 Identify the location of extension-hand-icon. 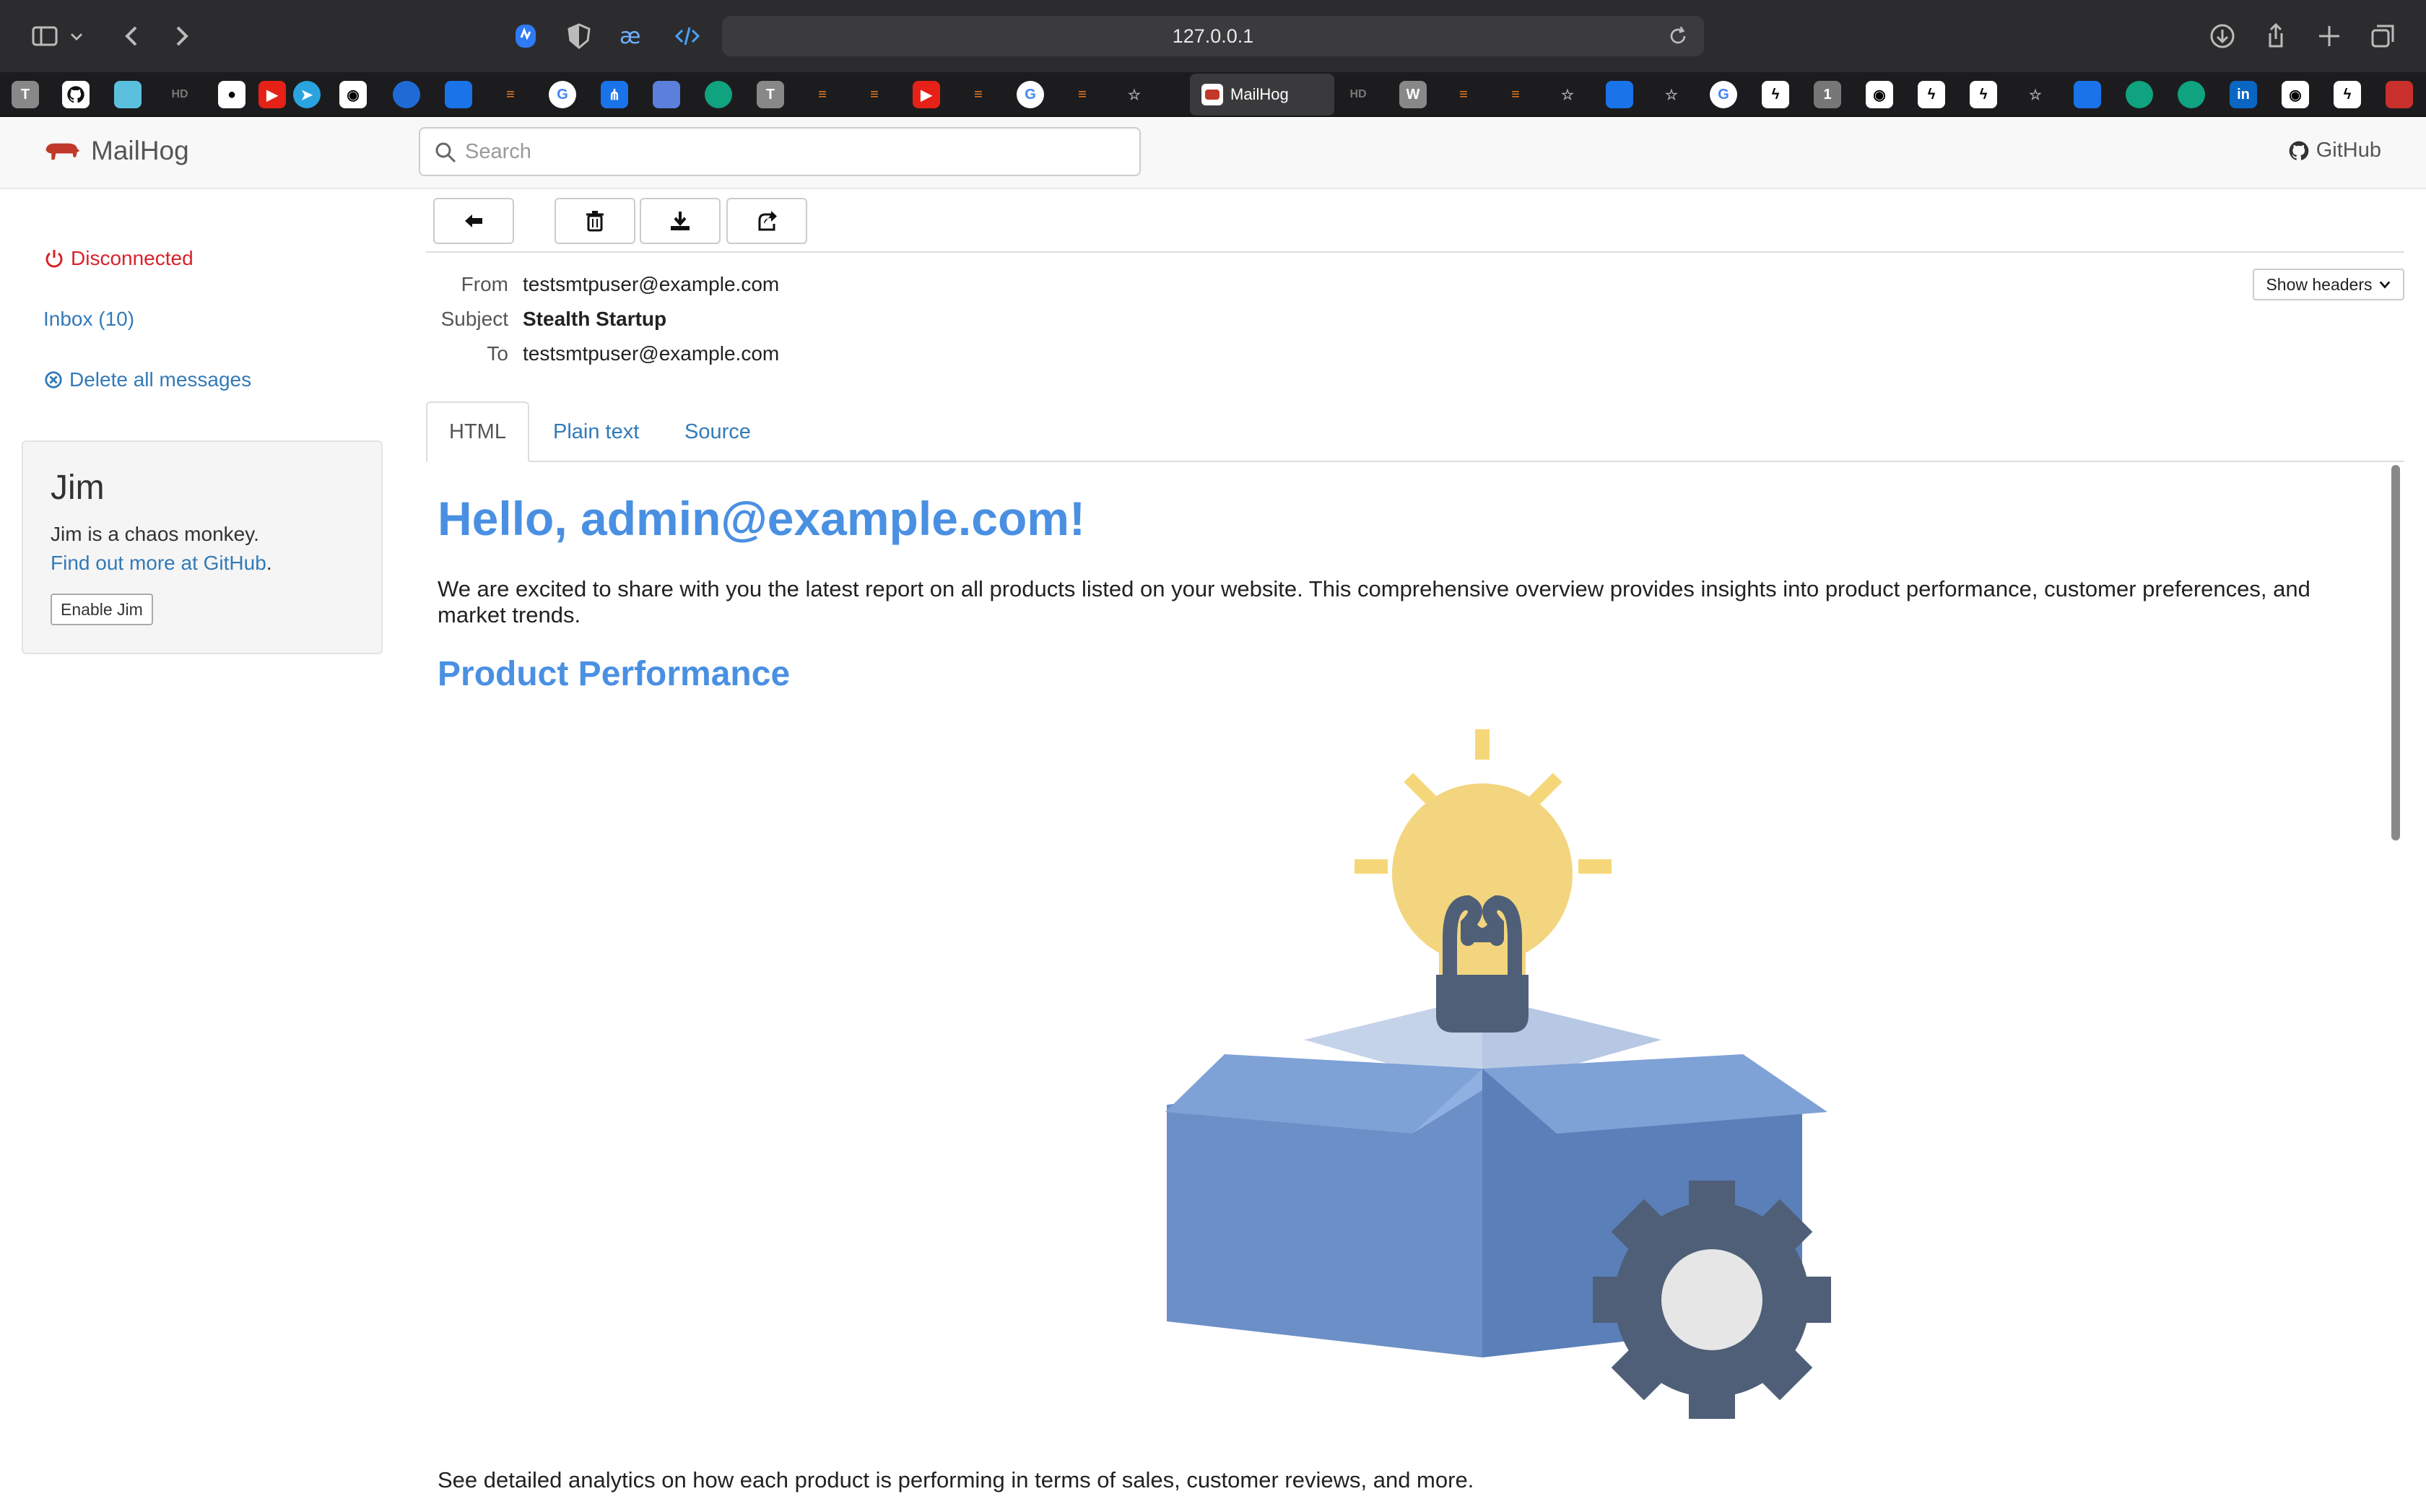
(526, 36).